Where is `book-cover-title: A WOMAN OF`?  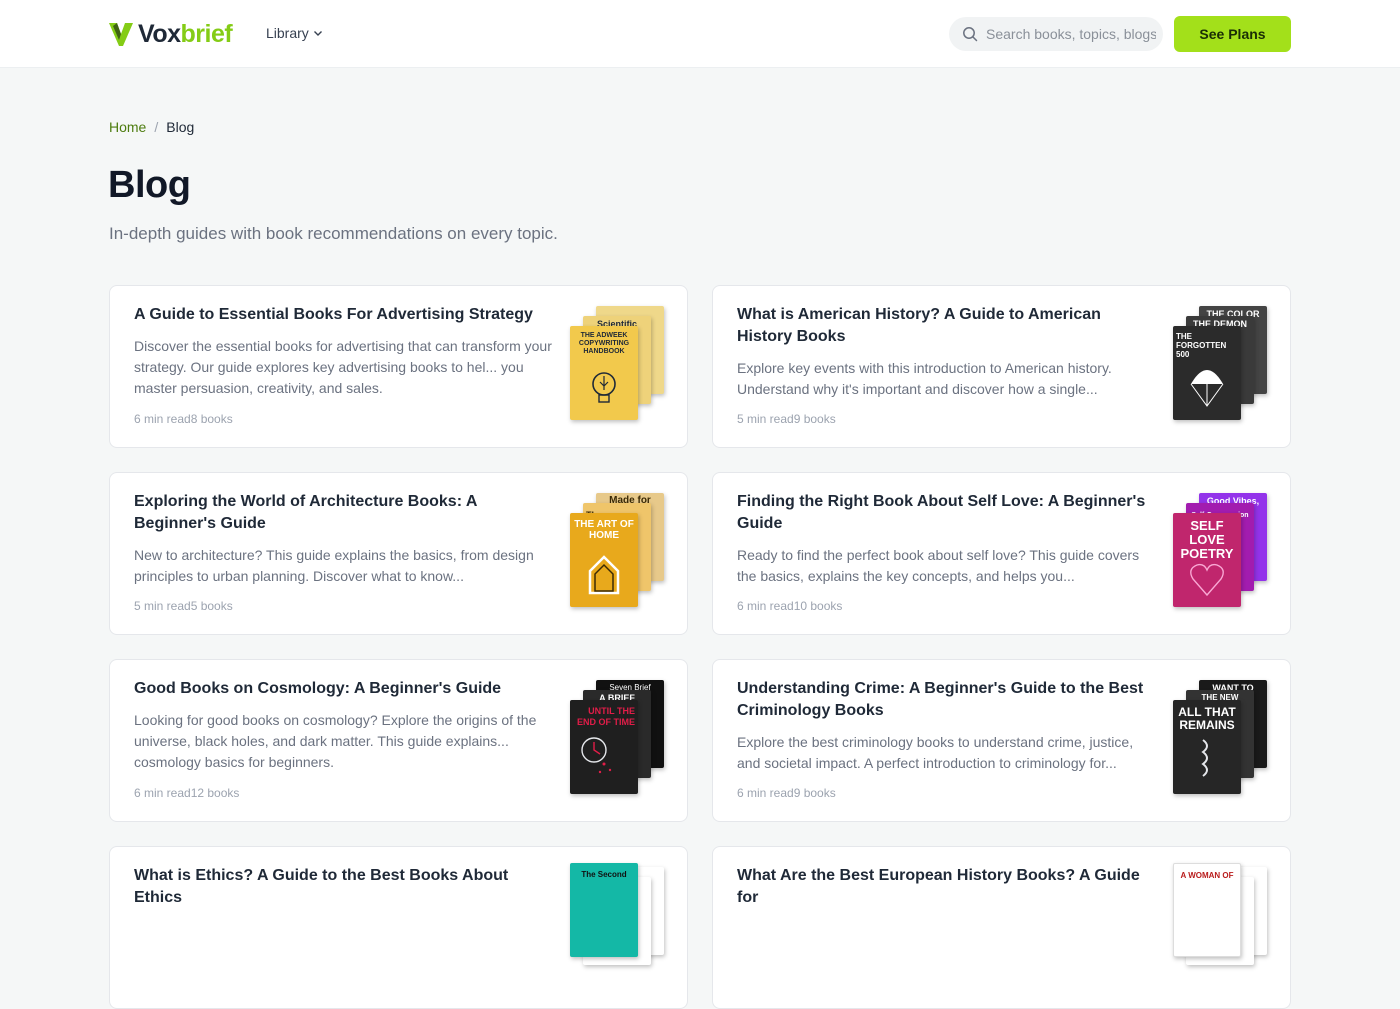 book-cover-title: A WOMAN OF is located at coordinates (1207, 875).